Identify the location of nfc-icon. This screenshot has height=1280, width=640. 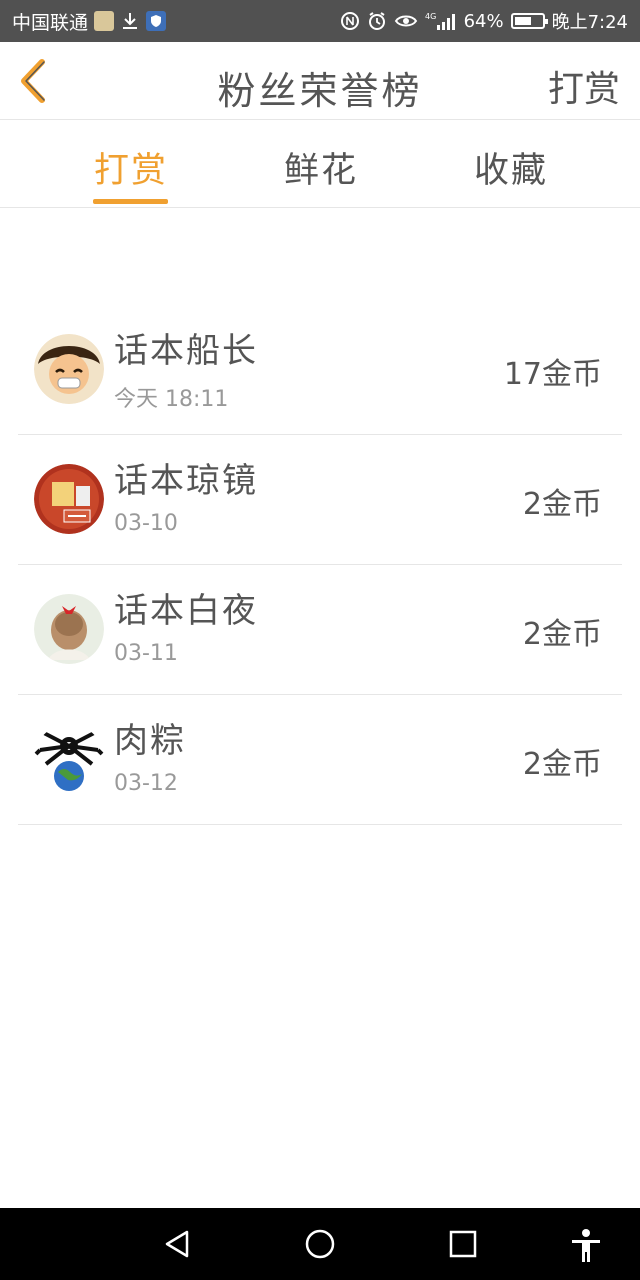
(350, 21).